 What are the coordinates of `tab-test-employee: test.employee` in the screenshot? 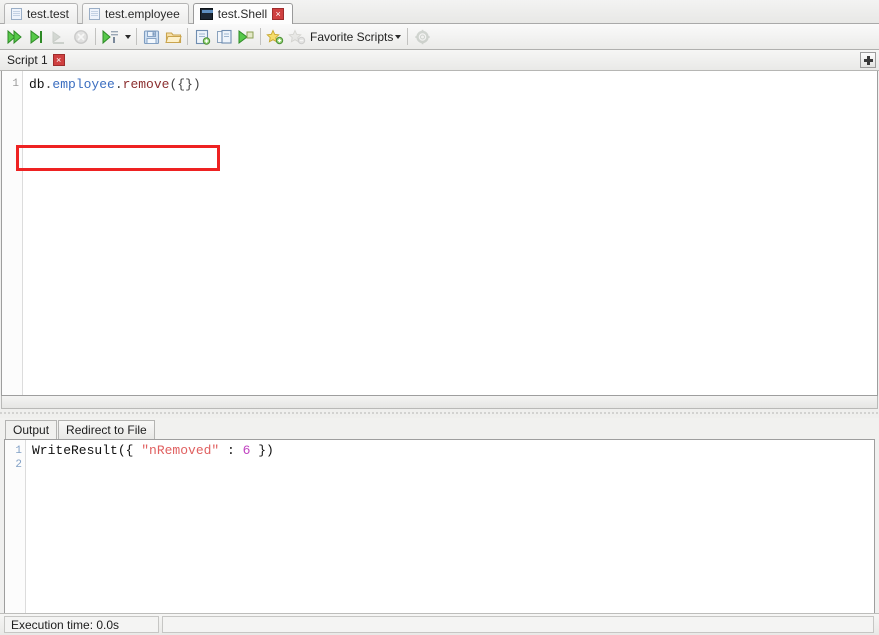 It's located at (135, 13).